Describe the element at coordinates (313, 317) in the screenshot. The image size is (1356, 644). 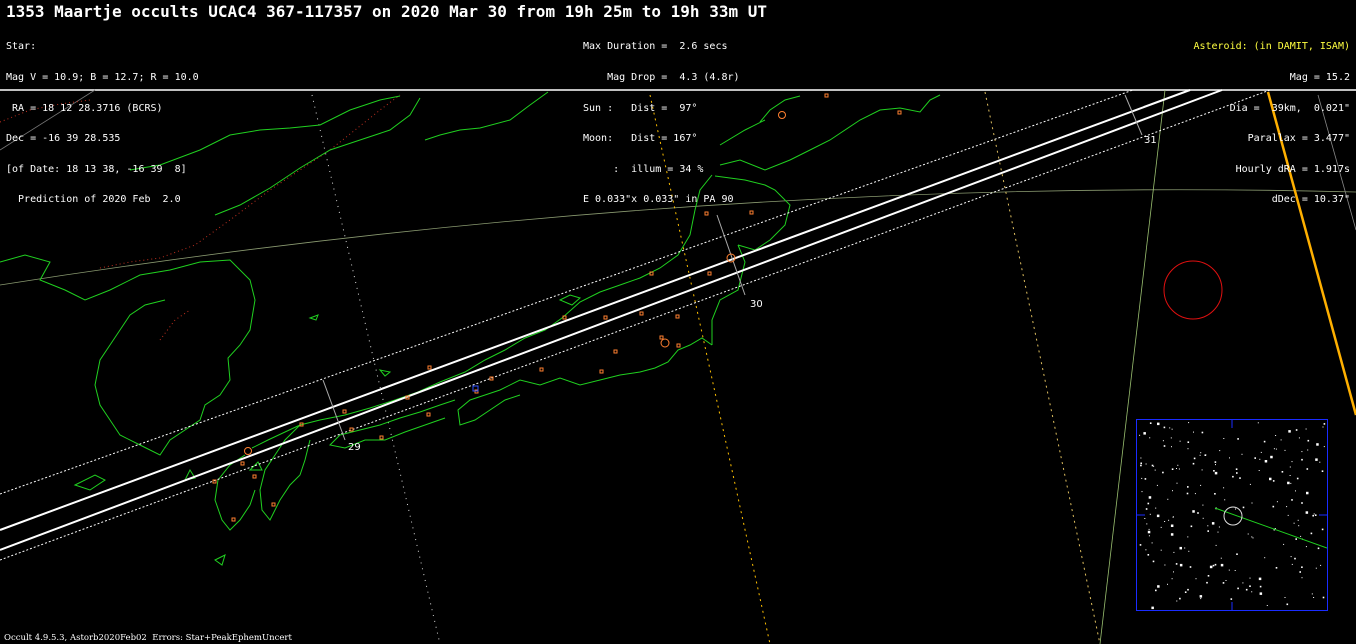
I see `island-misc` at that location.